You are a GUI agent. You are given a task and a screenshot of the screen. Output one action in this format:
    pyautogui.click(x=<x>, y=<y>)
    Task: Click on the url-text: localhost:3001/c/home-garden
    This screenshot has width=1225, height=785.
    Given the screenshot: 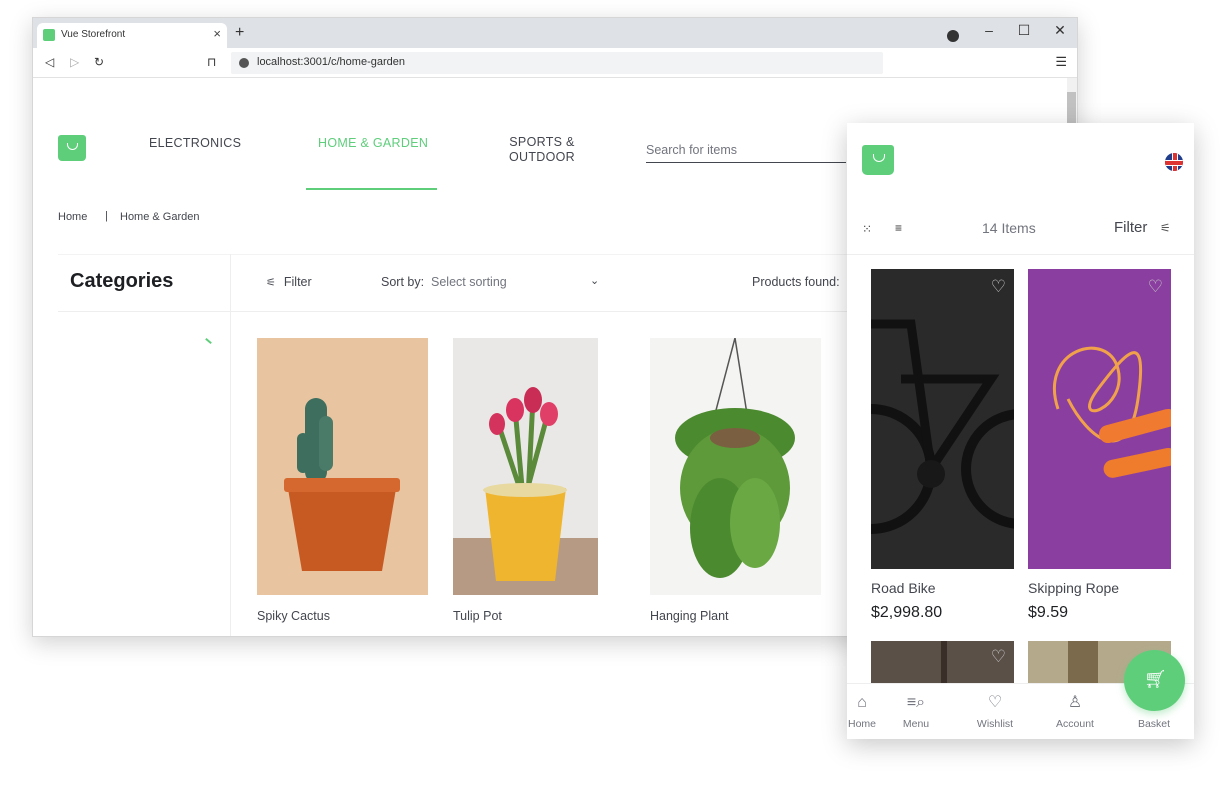 What is the action you would take?
    pyautogui.click(x=331, y=62)
    